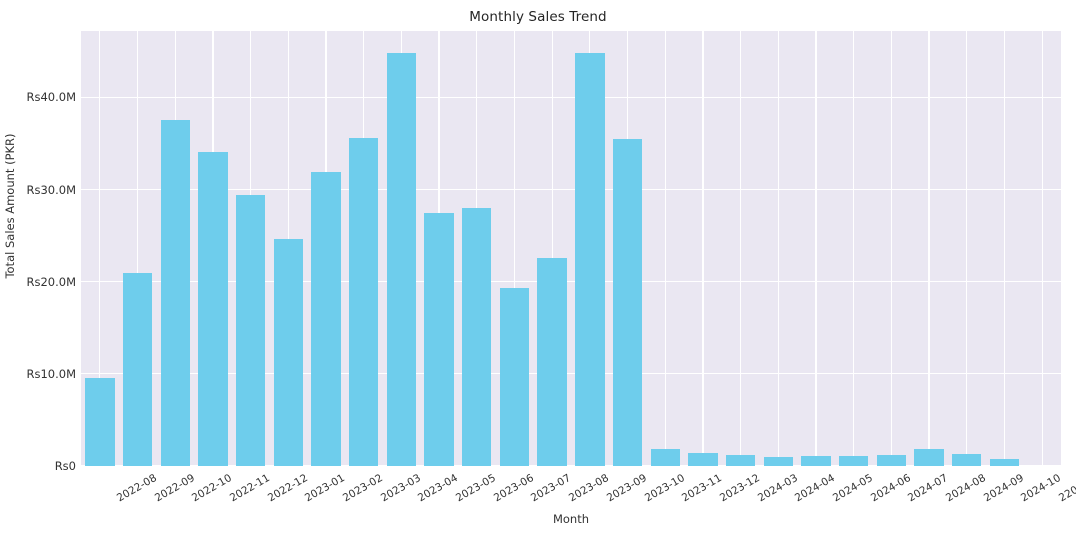 The width and height of the screenshot is (1076, 540). I want to click on y-axis-tick-label: Rs20.0M, so click(51, 281).